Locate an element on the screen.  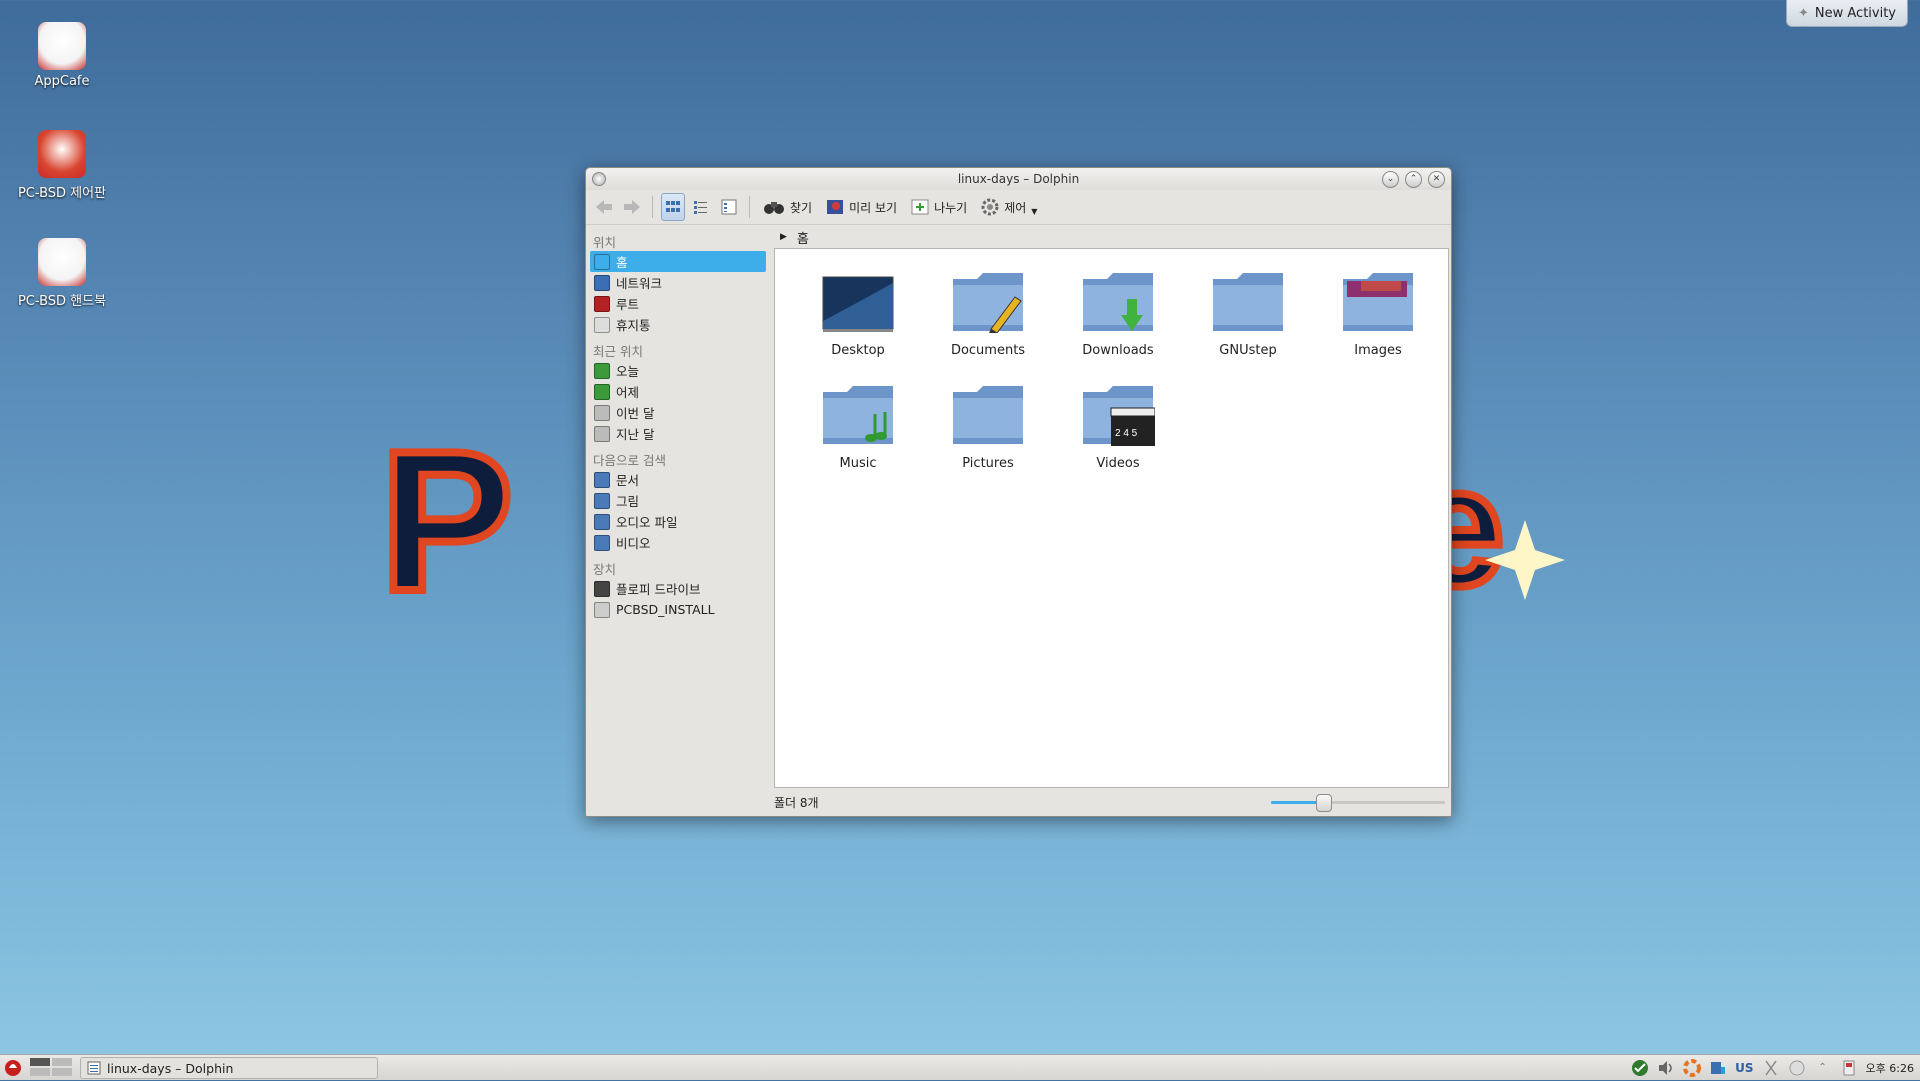
window-titlebar: linux-days – Dolphin ⌄ ⌃ ✕ is located at coordinates (1018, 179).